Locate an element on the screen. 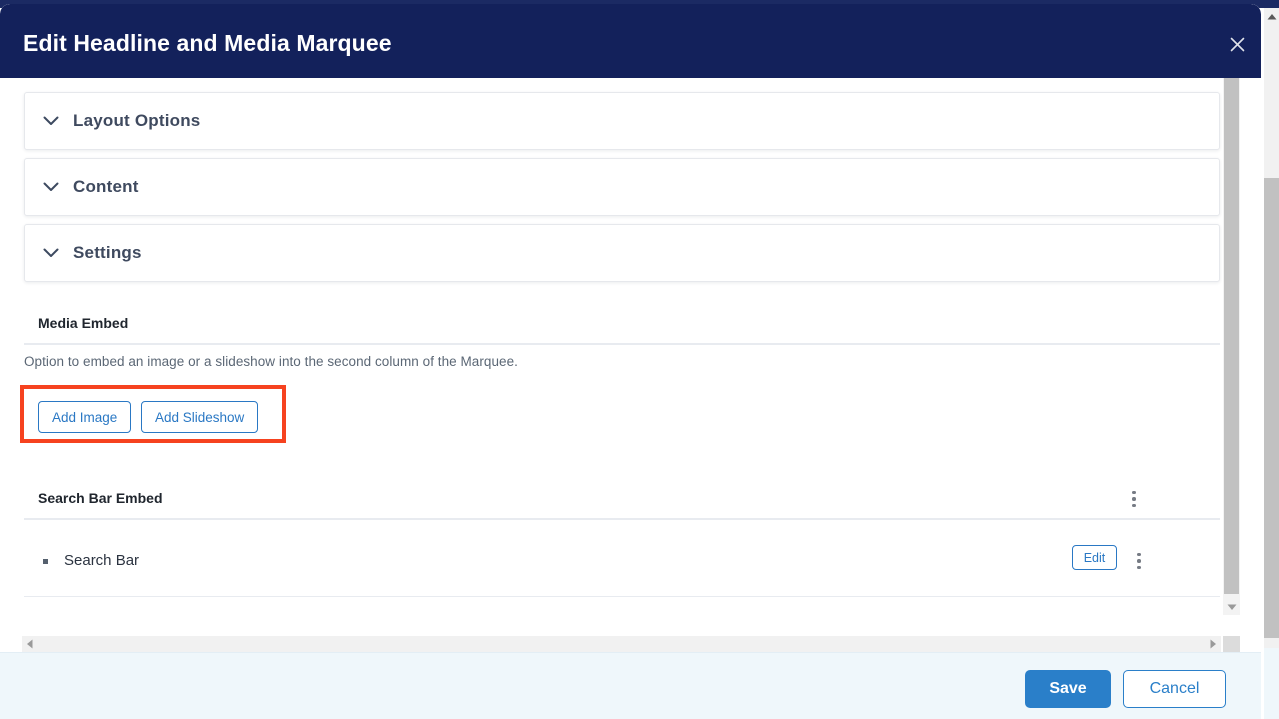 Image resolution: width=1279 pixels, height=719 pixels. media-embed-title: Media Embed is located at coordinates (83, 323).